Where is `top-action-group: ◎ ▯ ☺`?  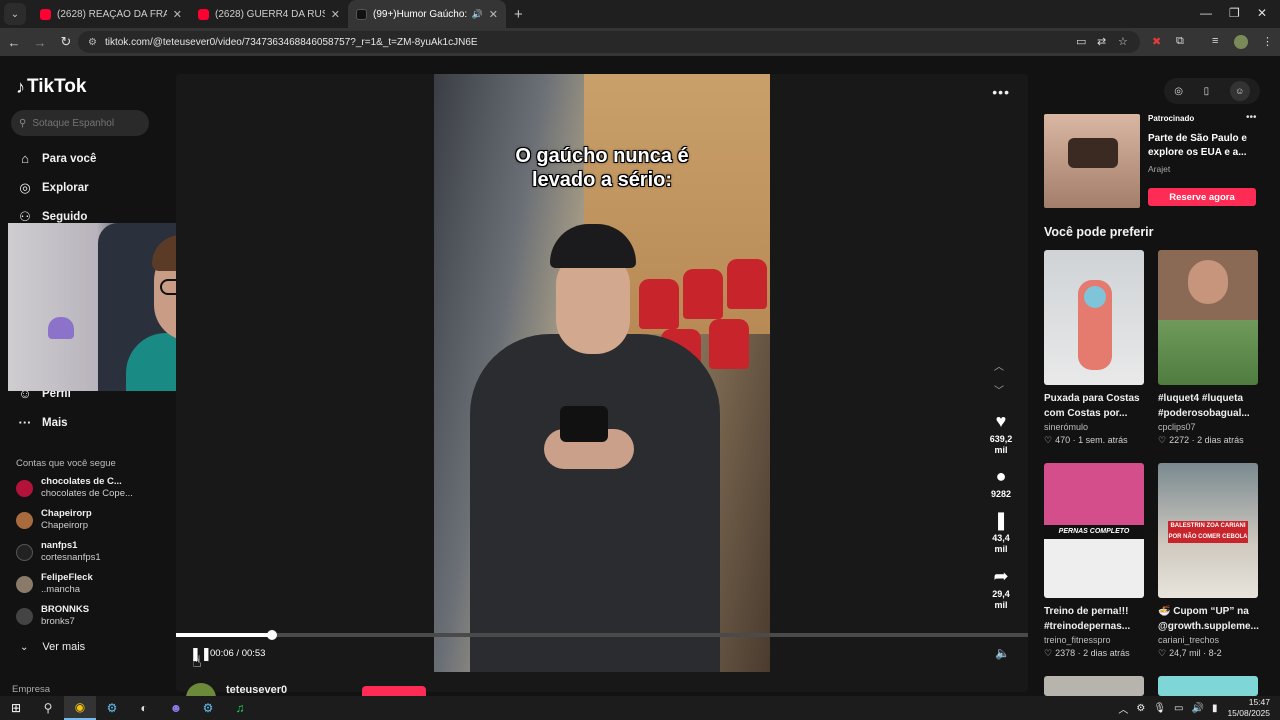 top-action-group: ◎ ▯ ☺ is located at coordinates (1212, 91).